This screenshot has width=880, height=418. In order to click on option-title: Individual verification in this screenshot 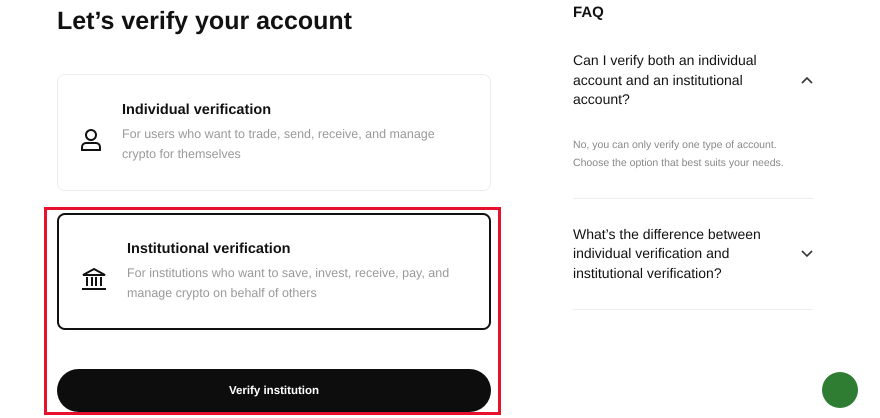, I will do `click(197, 110)`.